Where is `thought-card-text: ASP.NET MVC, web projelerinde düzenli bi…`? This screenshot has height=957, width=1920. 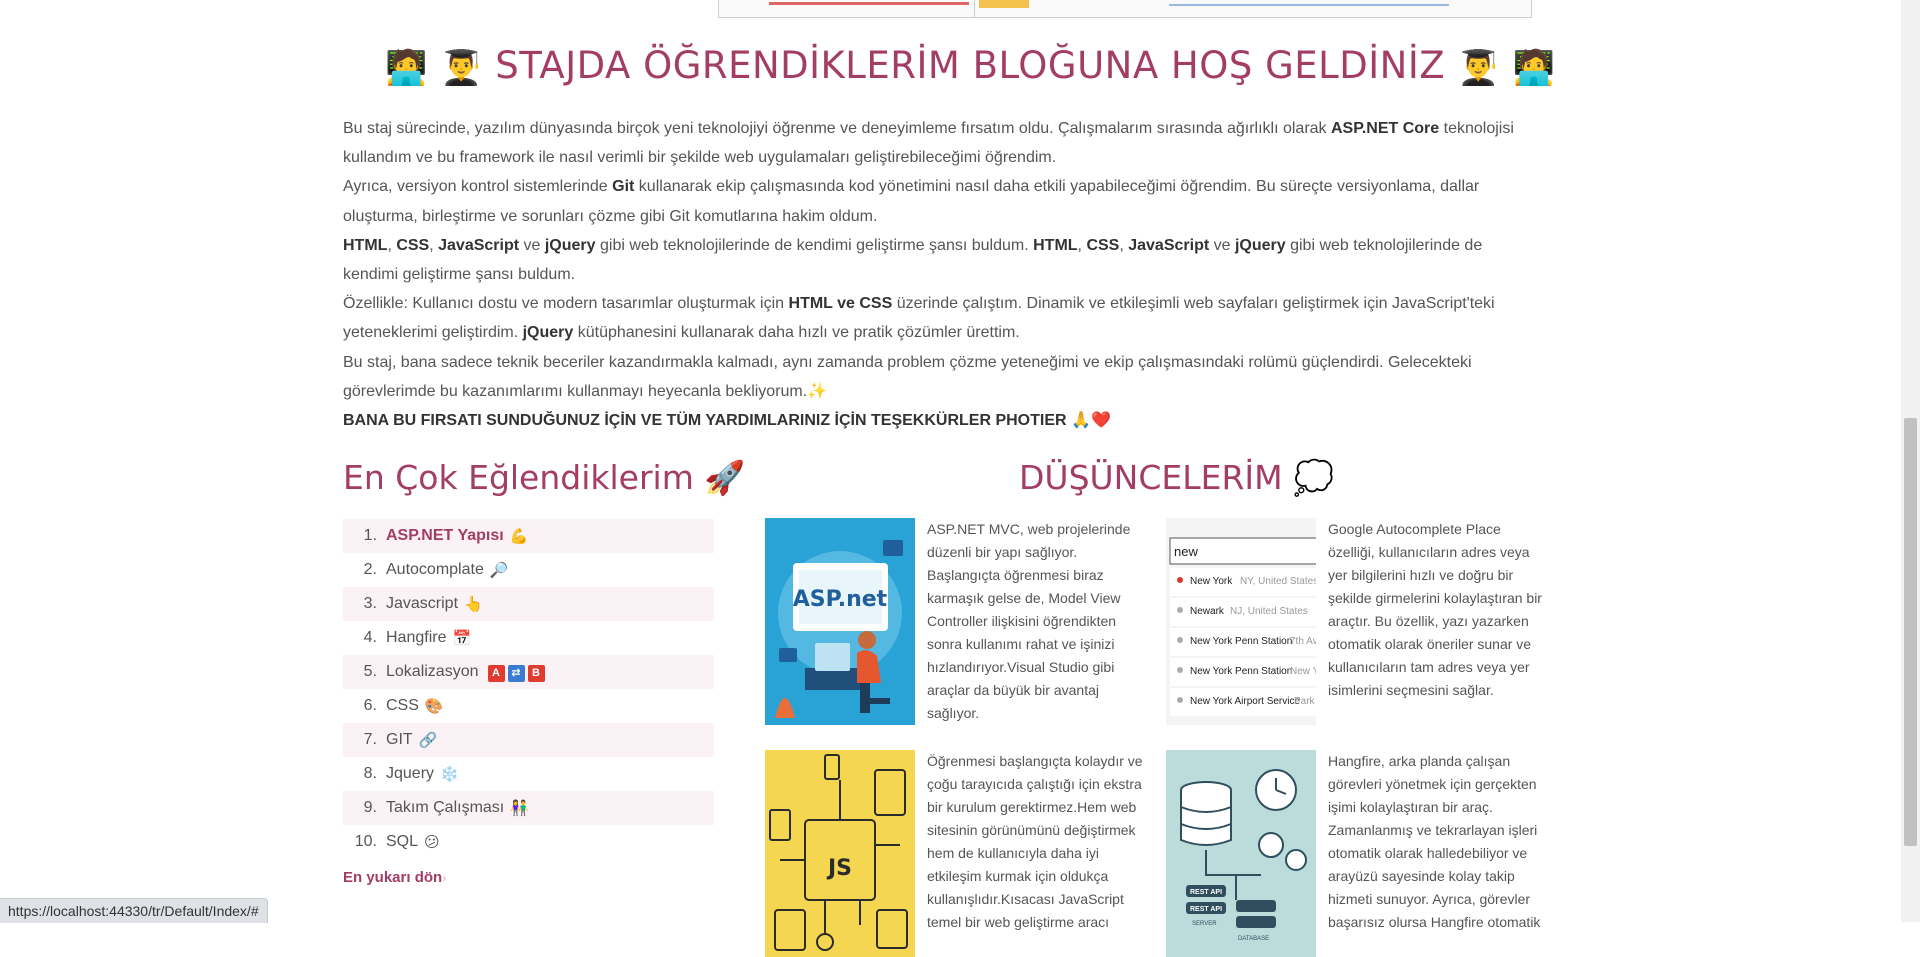
thought-card-text: ASP.NET MVC, web projelerinde düzenli bi… is located at coordinates (1029, 621).